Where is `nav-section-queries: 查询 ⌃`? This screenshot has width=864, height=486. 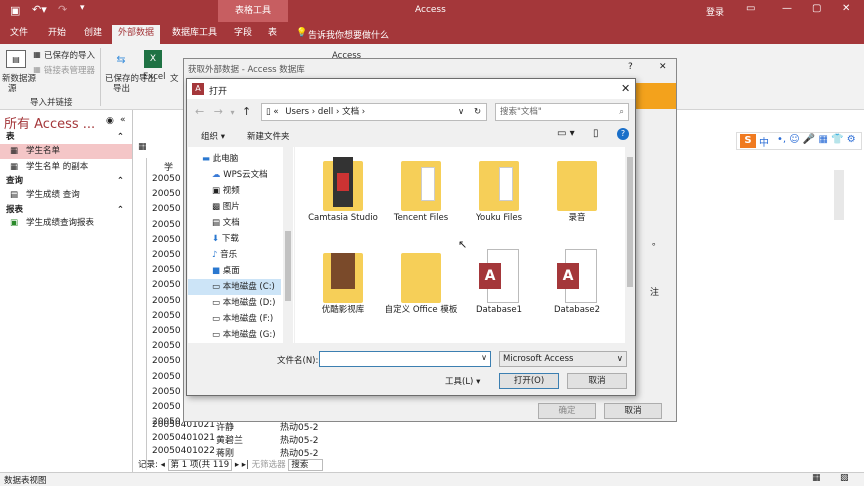 nav-section-queries: 查询 ⌃ is located at coordinates (66, 181).